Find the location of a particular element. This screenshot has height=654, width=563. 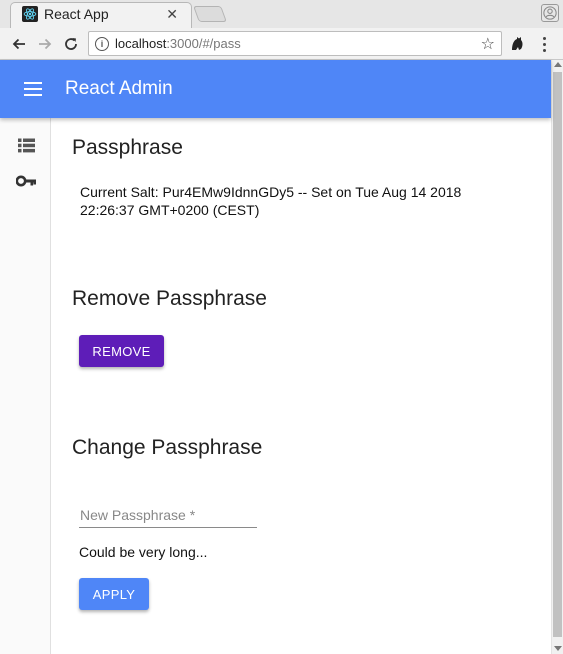

tab-close-icon: ✕ is located at coordinates (172, 14).